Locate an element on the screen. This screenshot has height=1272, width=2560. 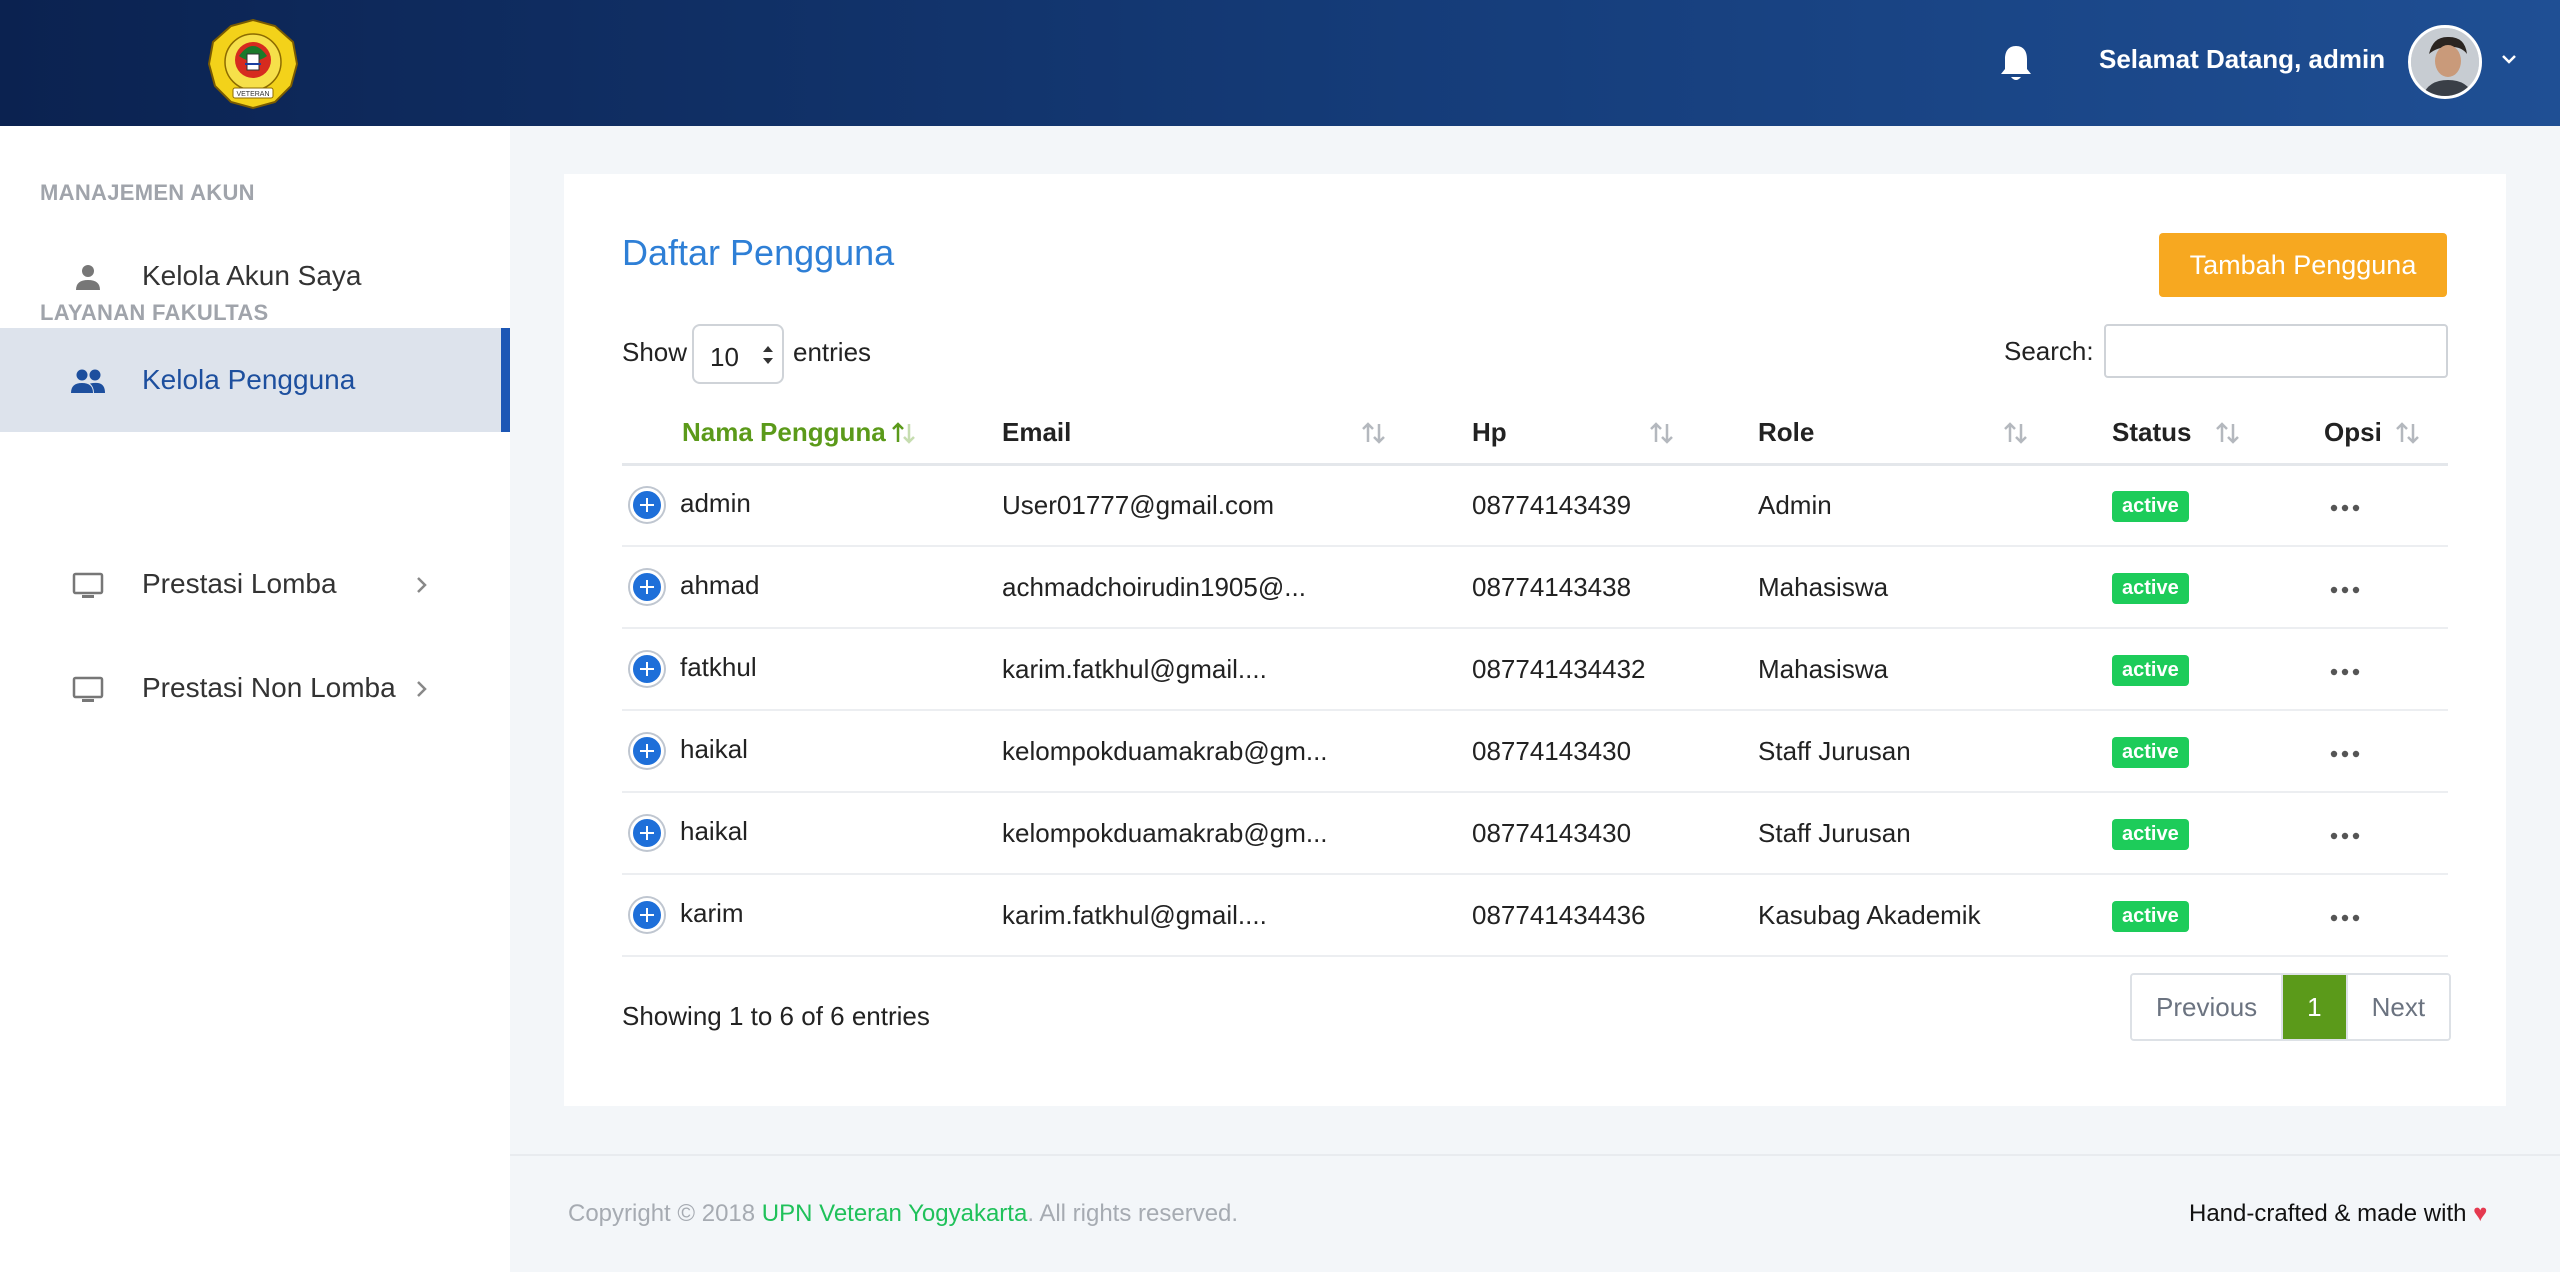
sidebar-item-prestasi-non-lomba: Prestasi Non Lomba is located at coordinates (255, 688).